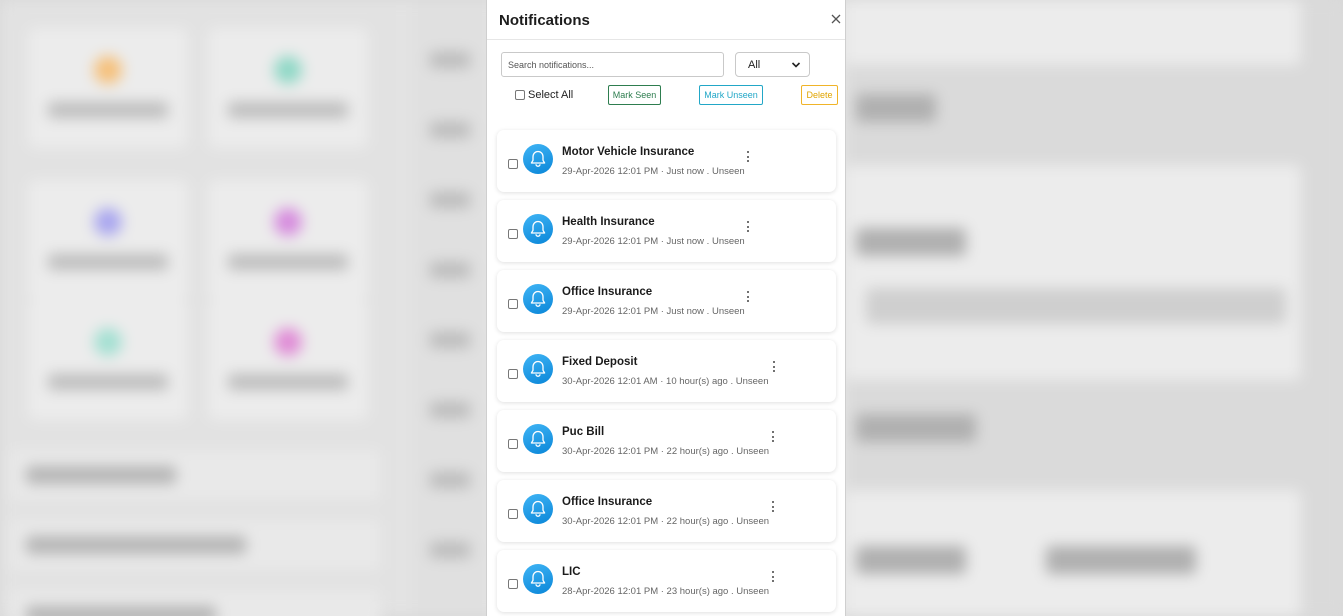 This screenshot has height=616, width=1343. What do you see at coordinates (571, 572) in the screenshot?
I see `notification-title: LIC` at bounding box center [571, 572].